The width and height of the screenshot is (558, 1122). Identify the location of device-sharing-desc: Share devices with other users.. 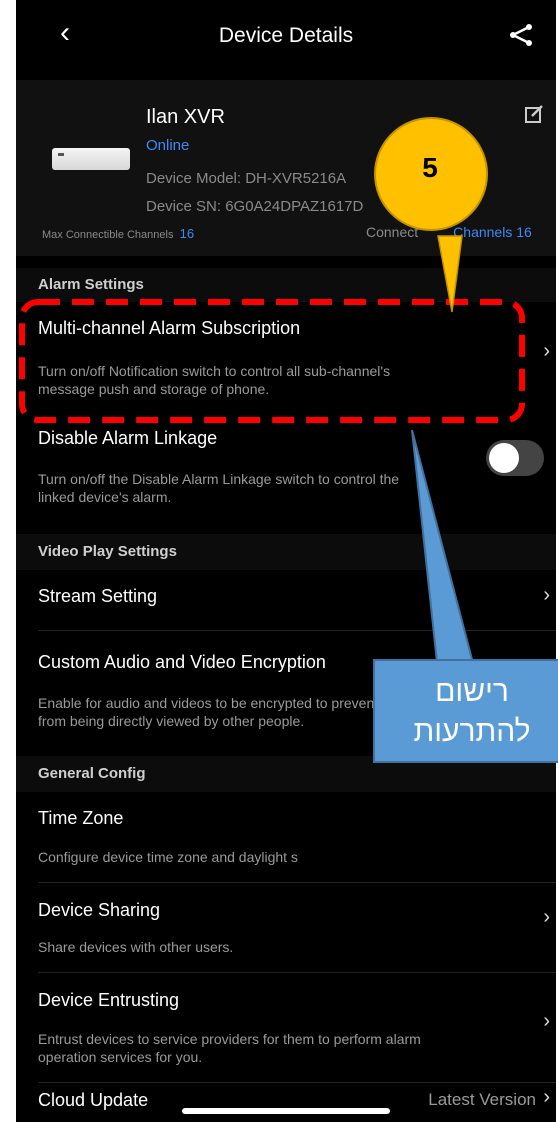
(136, 947).